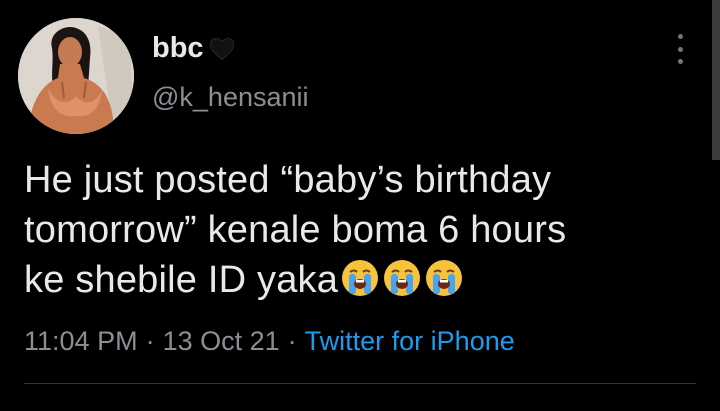 The image size is (720, 411). What do you see at coordinates (360, 383) in the screenshot?
I see `divider` at bounding box center [360, 383].